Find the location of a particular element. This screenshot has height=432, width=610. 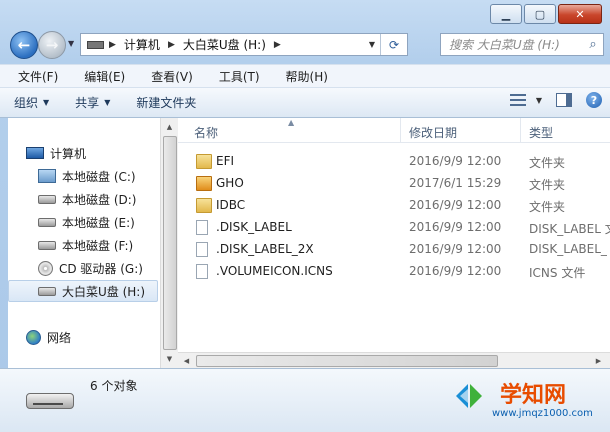

nav-computer: 计算机 is located at coordinates (56, 153).